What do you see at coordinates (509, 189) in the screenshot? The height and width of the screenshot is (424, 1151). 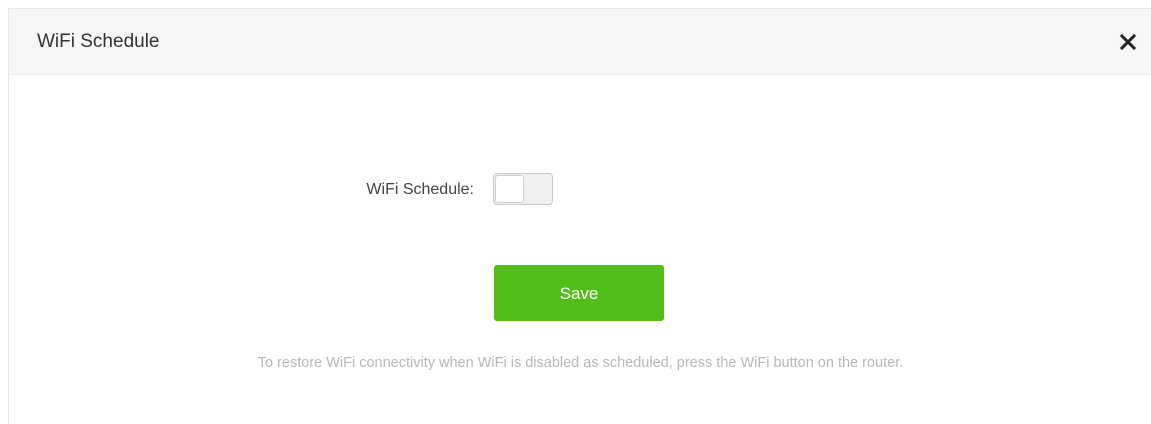 I see `toggle-knob` at bounding box center [509, 189].